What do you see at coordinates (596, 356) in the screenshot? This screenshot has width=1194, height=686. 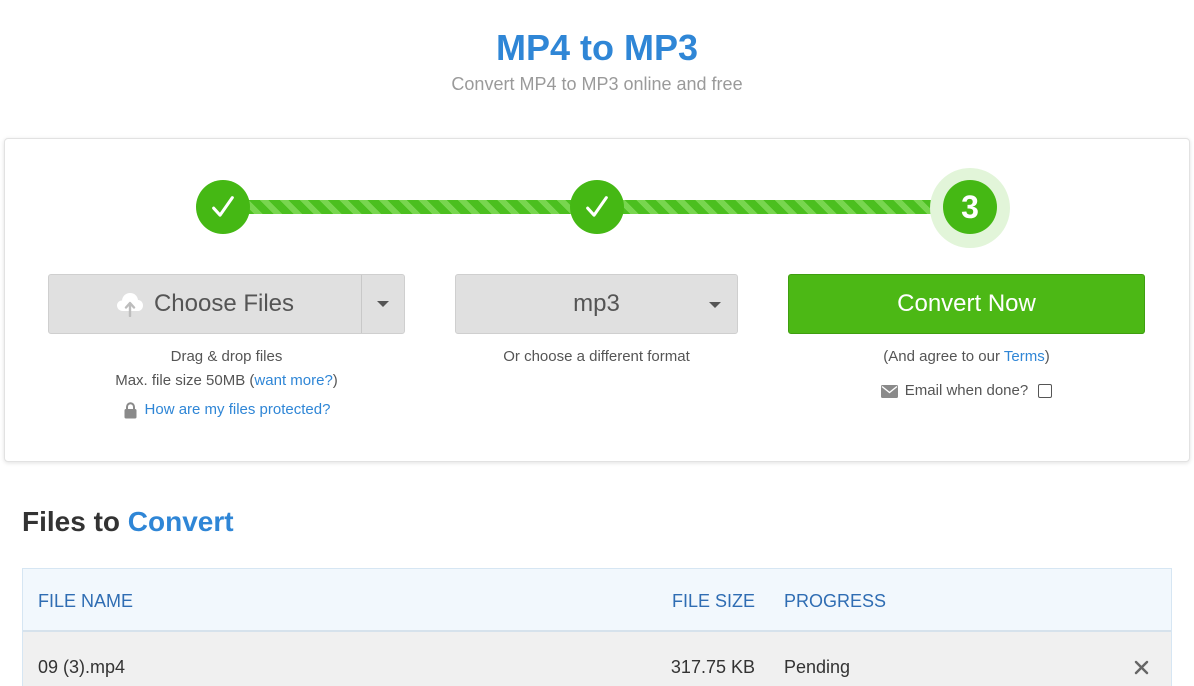 I see `format-hint: Or choose a different format` at bounding box center [596, 356].